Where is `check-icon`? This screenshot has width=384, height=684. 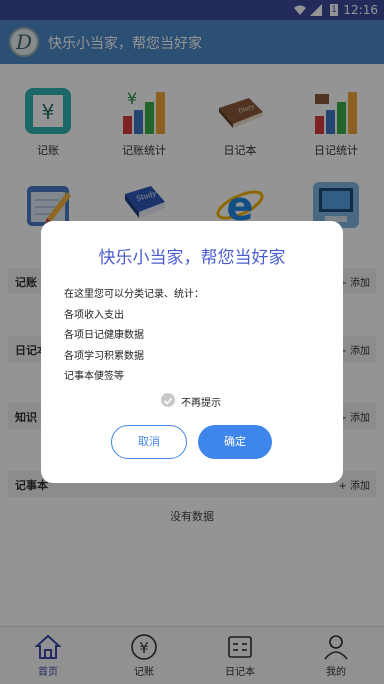
check-icon is located at coordinates (168, 401).